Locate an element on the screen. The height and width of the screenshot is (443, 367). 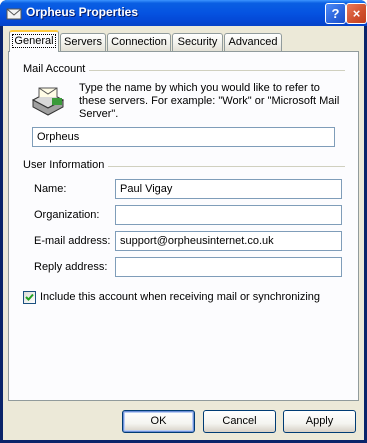
help-button: ? is located at coordinates (335, 13).